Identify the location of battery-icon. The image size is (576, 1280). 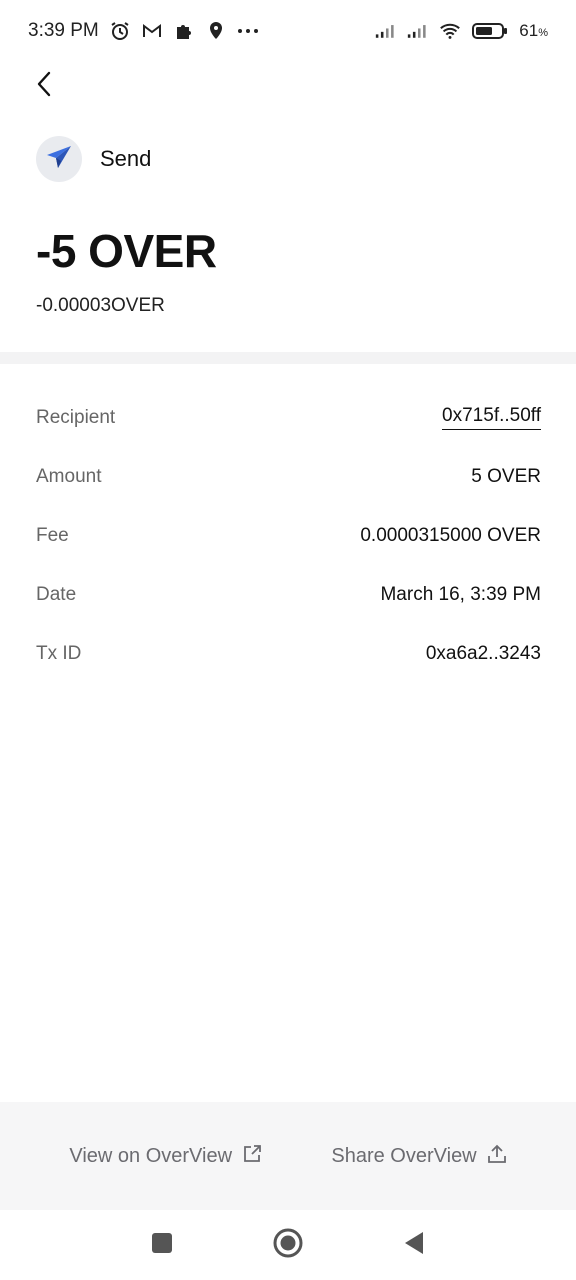
(490, 31).